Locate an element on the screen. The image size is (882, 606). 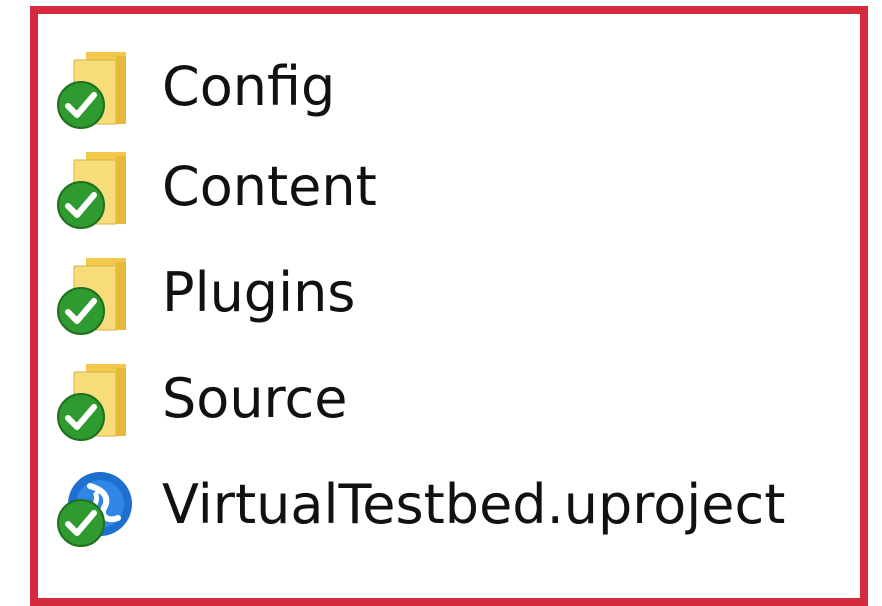
list-item-plugins: Plugins is located at coordinates (420, 293).